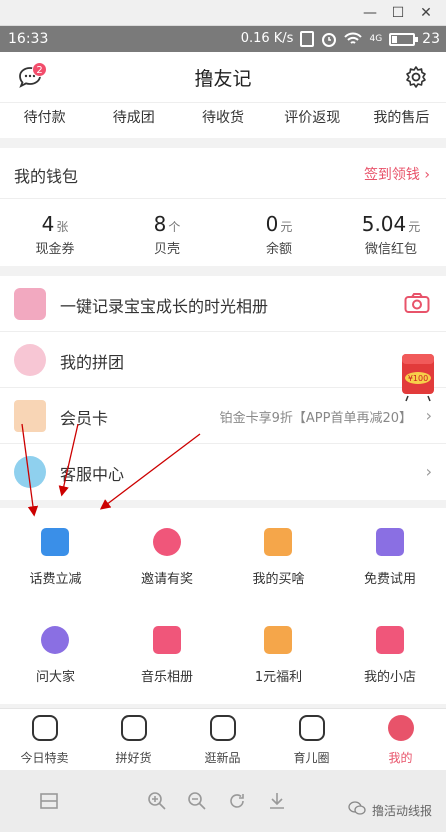 The height and width of the screenshot is (832, 446). I want to click on nav-label: 今日特卖, so click(44, 758).